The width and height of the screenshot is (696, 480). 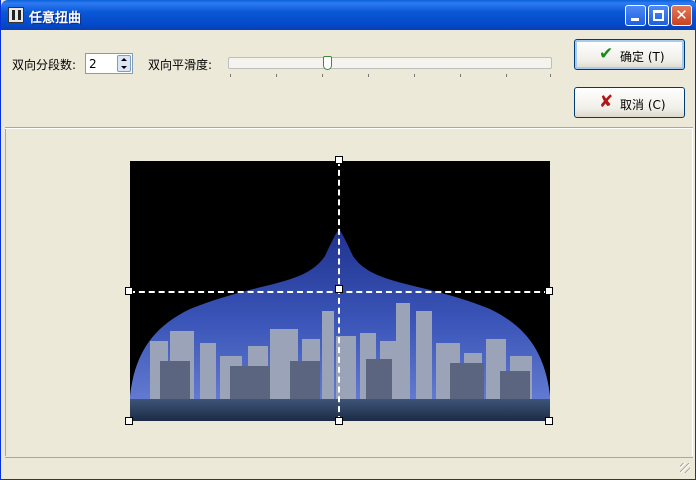 I want to click on cancel-button: ✘ 取消 (C), so click(x=629, y=102).